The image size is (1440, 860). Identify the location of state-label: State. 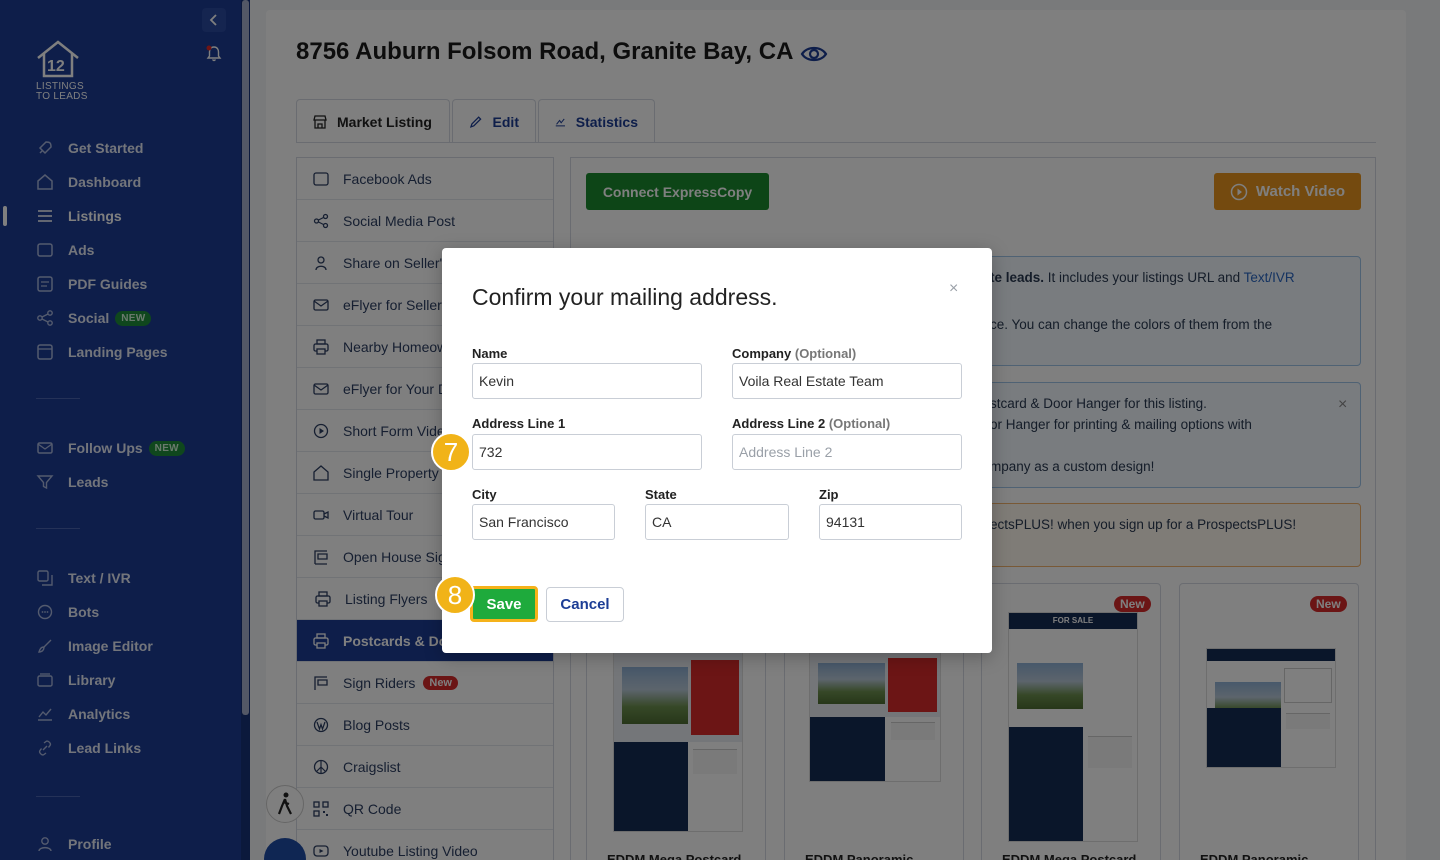
(661, 494).